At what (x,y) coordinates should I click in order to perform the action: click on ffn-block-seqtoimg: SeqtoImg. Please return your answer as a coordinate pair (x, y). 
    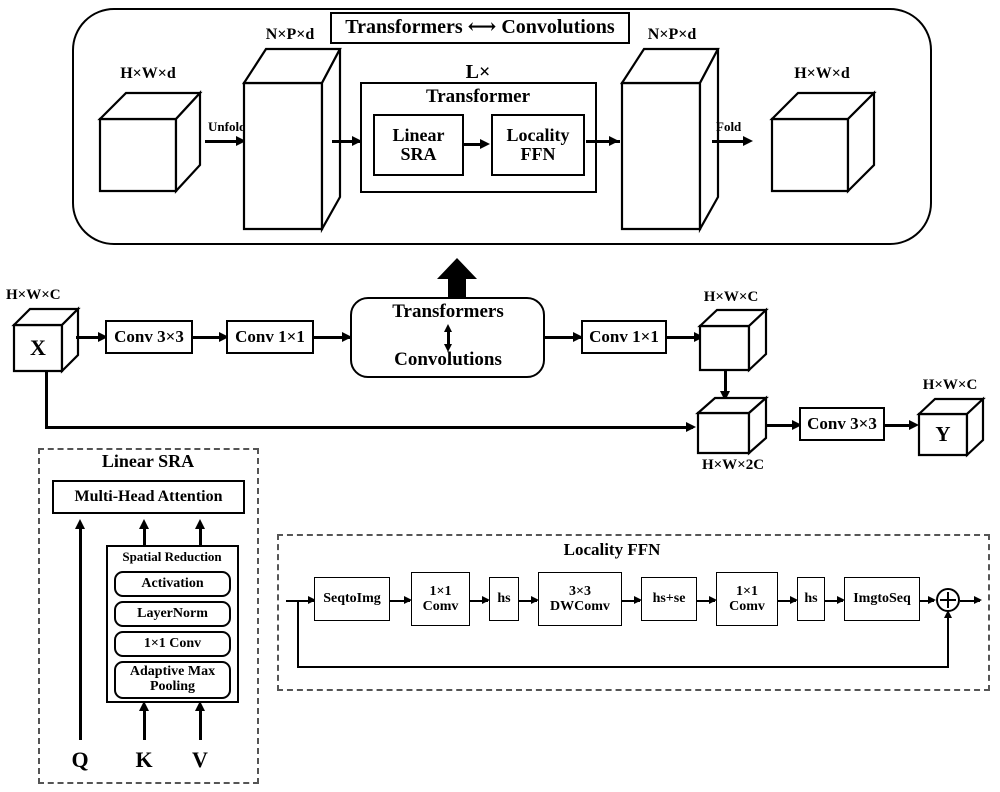
    Looking at the image, I should click on (352, 599).